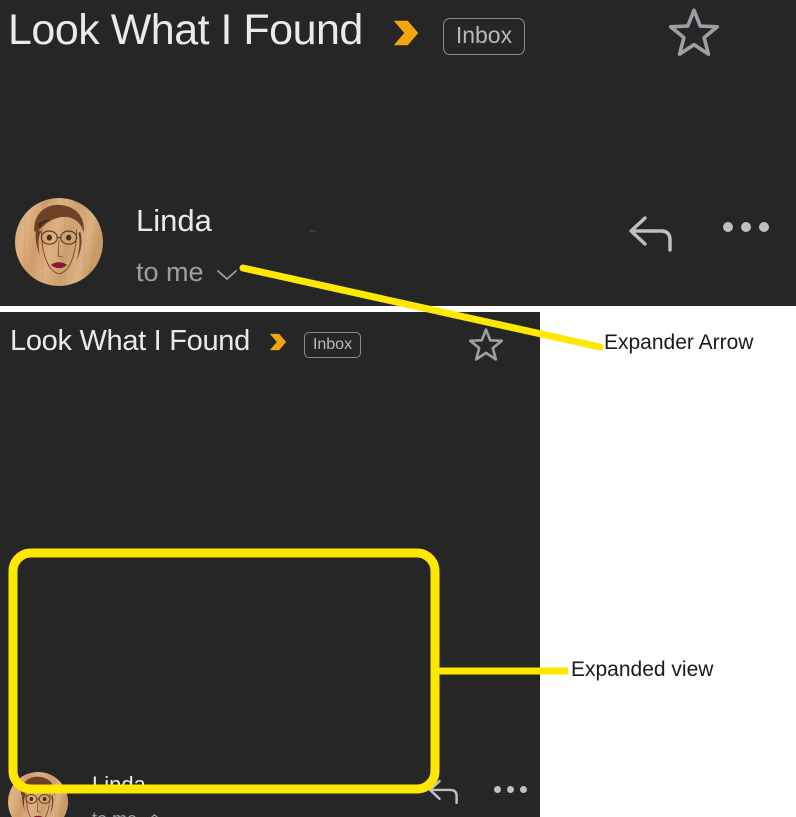  What do you see at coordinates (312, 231) in the screenshot?
I see `decorative-mark` at bounding box center [312, 231].